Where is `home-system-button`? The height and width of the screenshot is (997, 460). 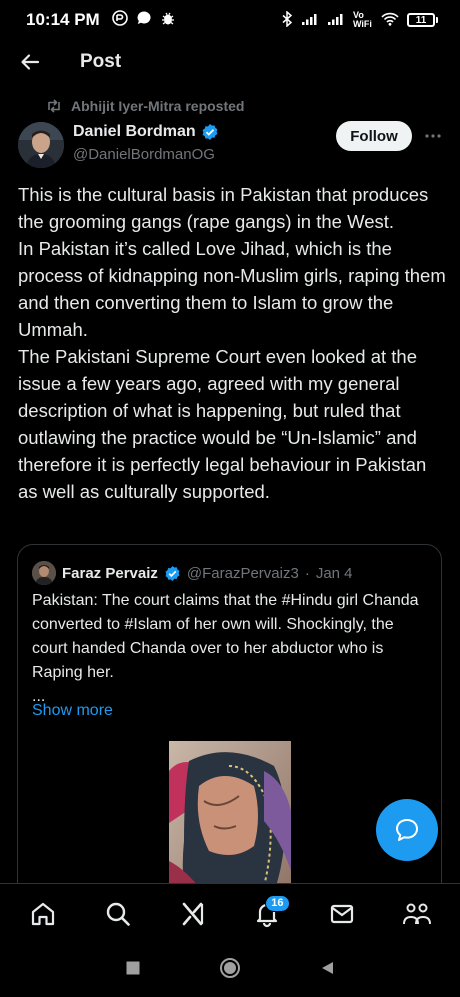 home-system-button is located at coordinates (230, 970).